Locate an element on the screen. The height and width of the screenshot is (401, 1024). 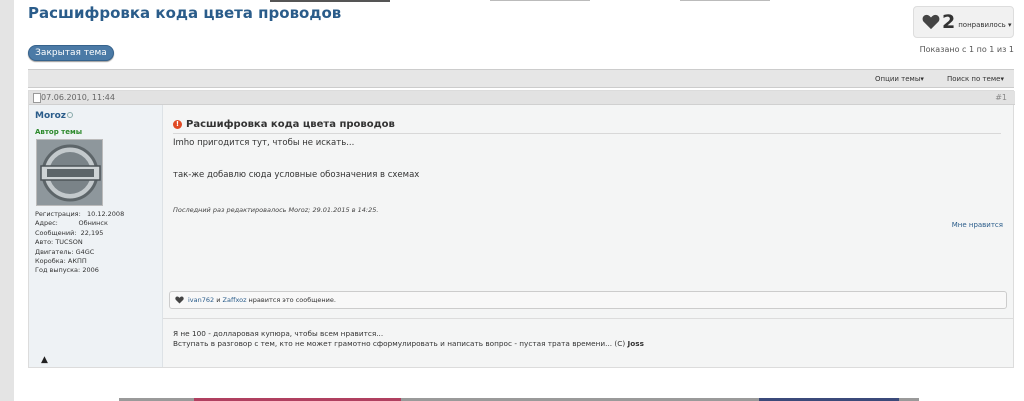
user-title: Автор темы is located at coordinates (59, 132).